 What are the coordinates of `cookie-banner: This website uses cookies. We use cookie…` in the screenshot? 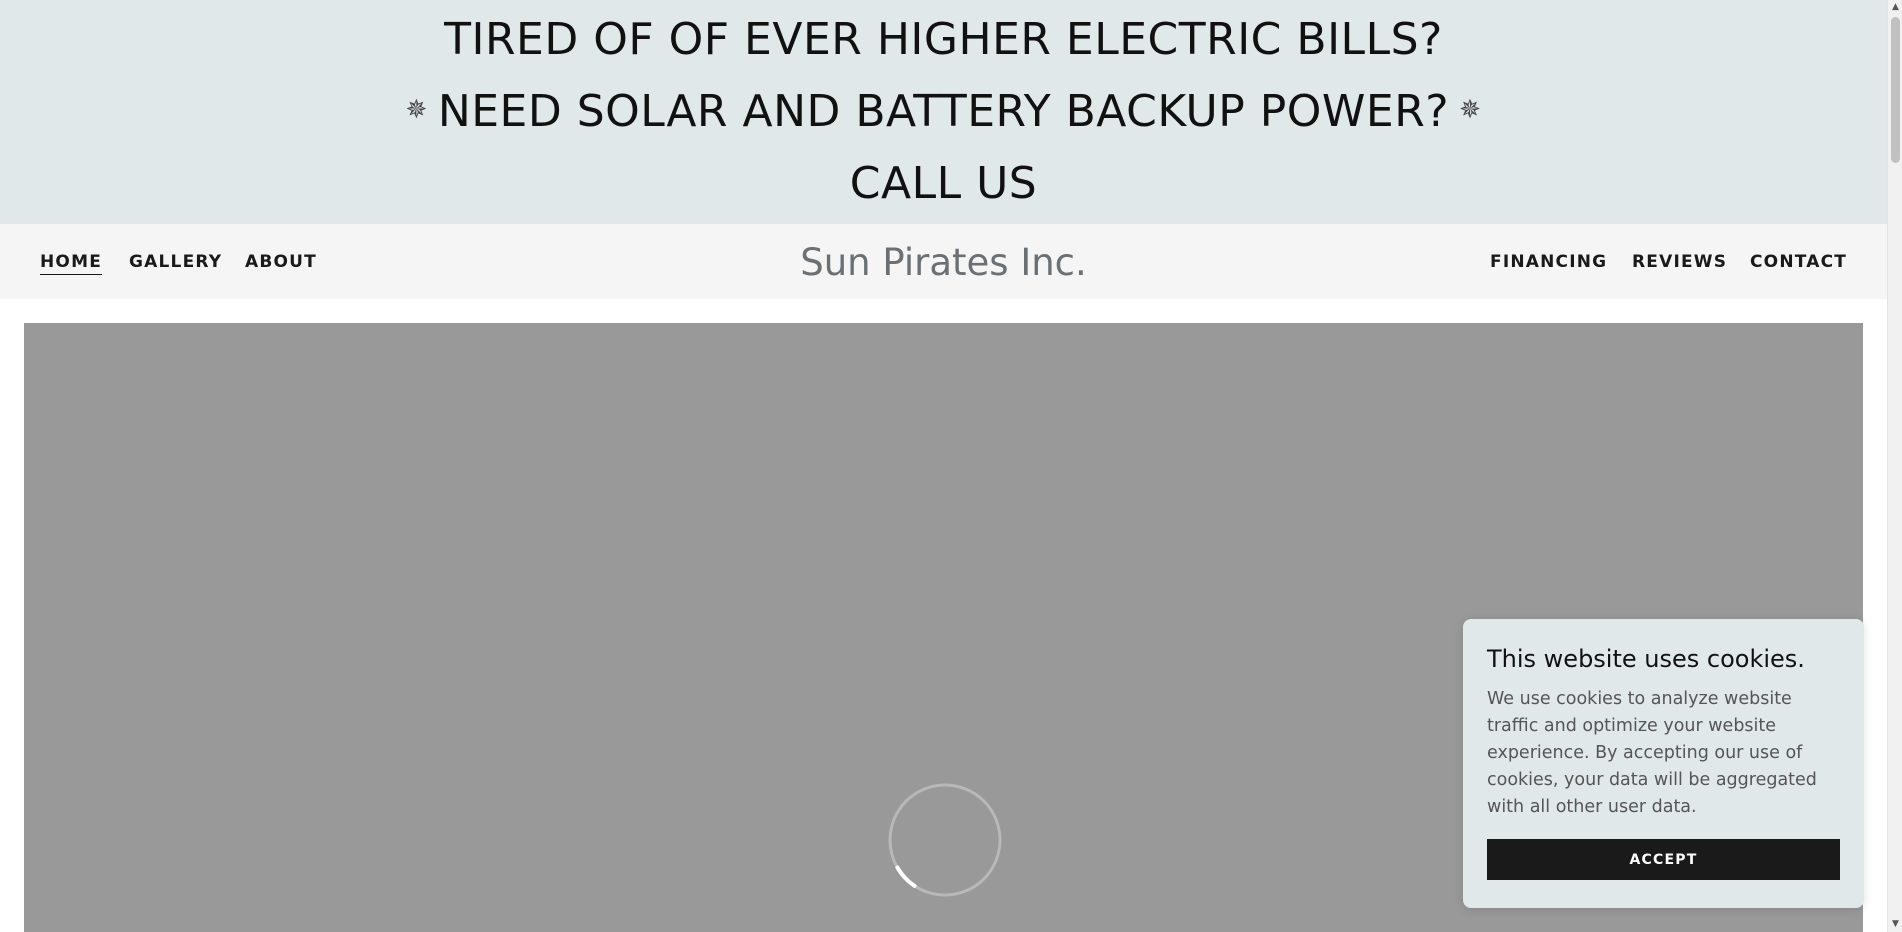 It's located at (1663, 763).